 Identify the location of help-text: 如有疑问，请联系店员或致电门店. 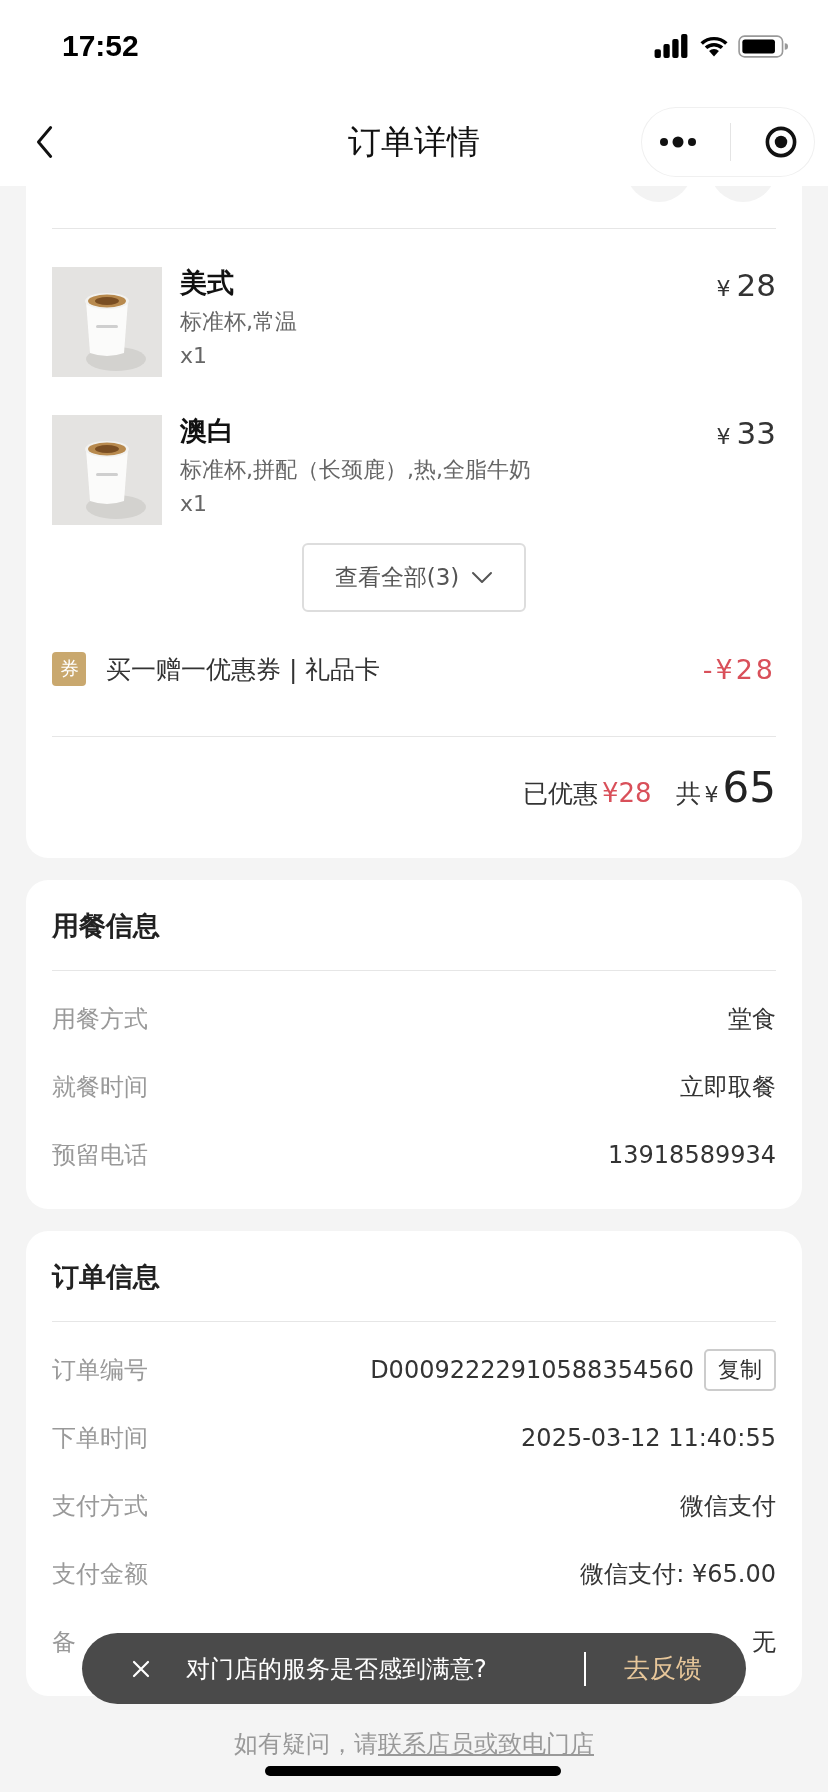
(414, 1744).